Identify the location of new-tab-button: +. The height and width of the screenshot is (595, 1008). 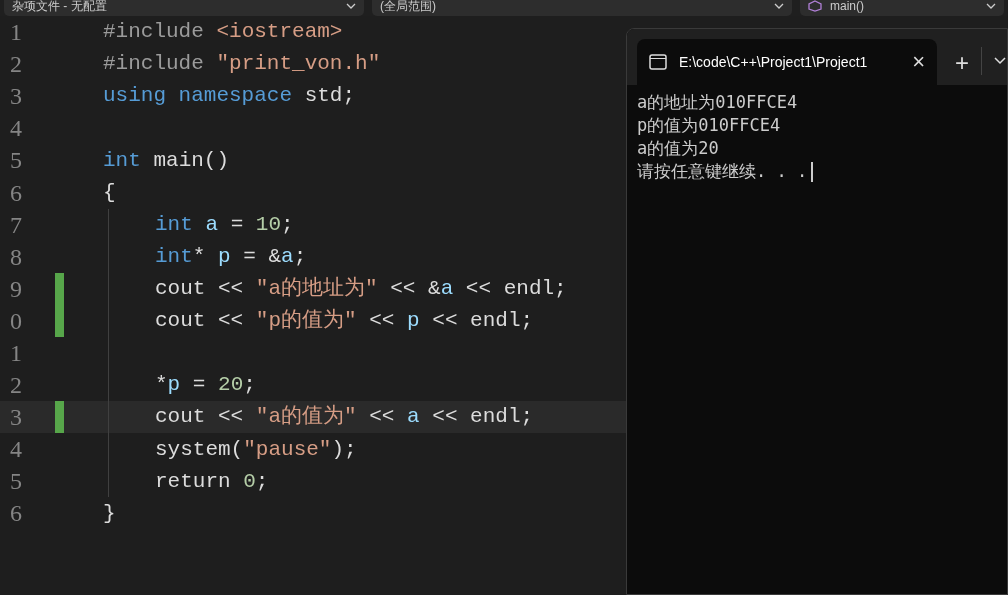
(962, 63).